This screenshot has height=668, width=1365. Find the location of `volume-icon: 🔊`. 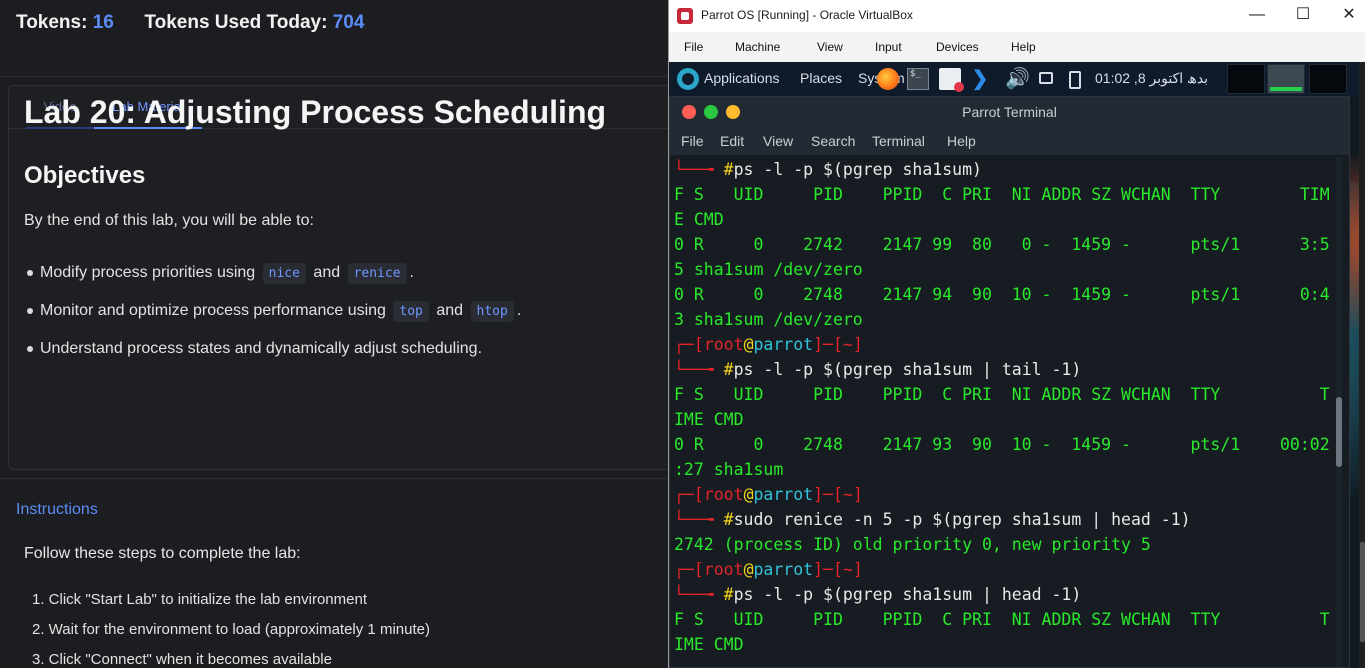

volume-icon: 🔊 is located at coordinates (1017, 79).